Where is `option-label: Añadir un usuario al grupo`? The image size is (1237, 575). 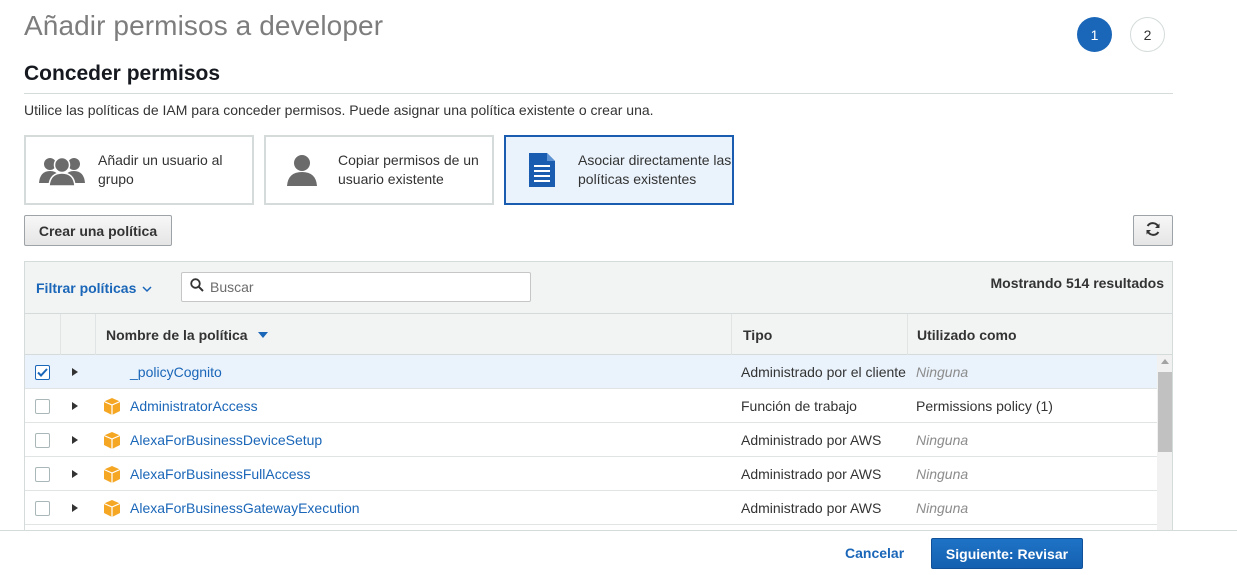
option-label: Añadir un usuario al grupo is located at coordinates (160, 169).